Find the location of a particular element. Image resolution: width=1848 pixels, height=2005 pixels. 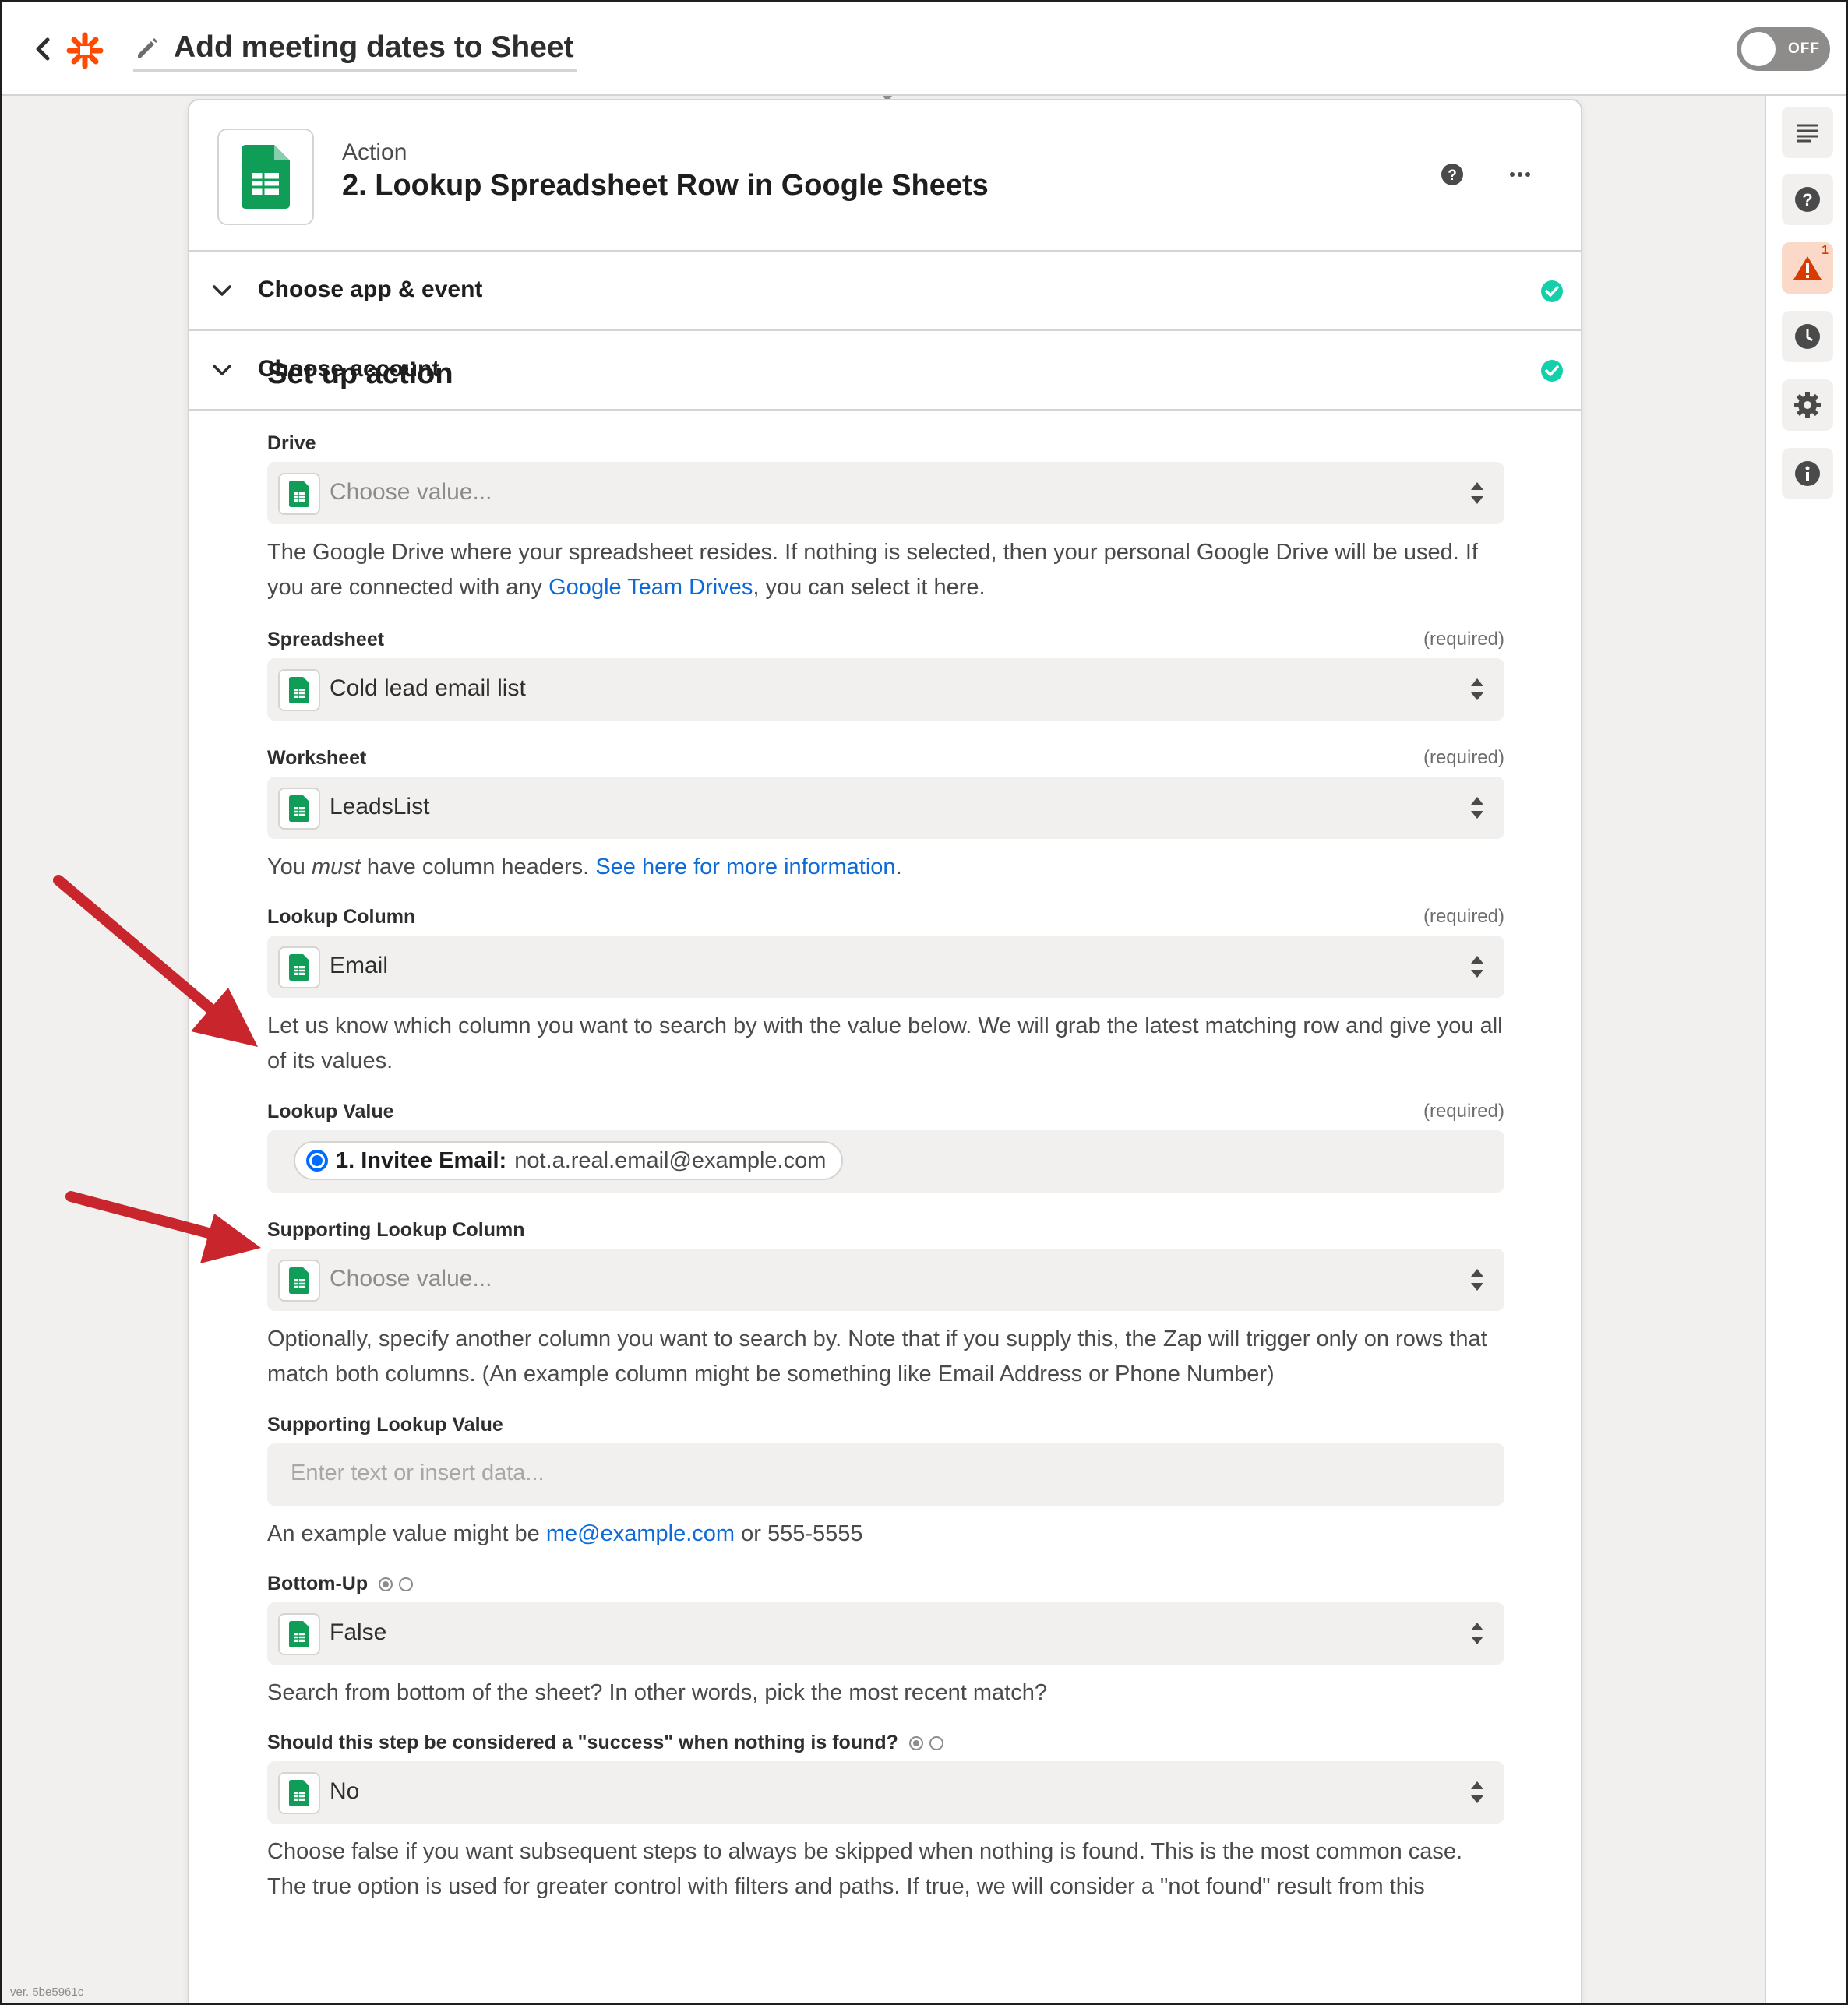

worksheet-help-part: have column headers. is located at coordinates (478, 867).